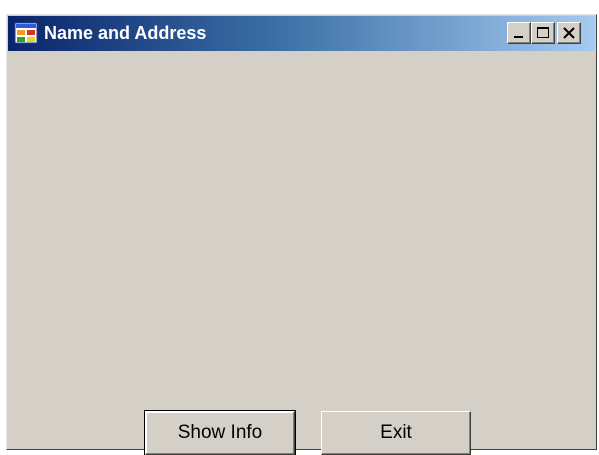  I want to click on title-bar: Name and Address, so click(301, 33).